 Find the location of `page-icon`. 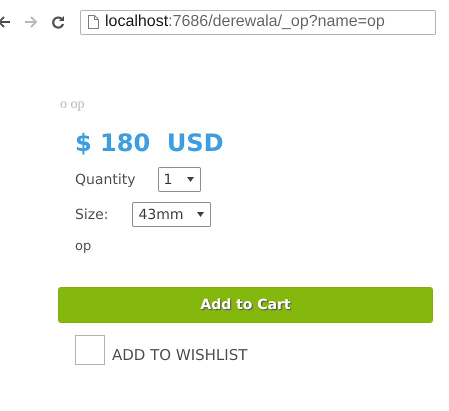

page-icon is located at coordinates (93, 22).